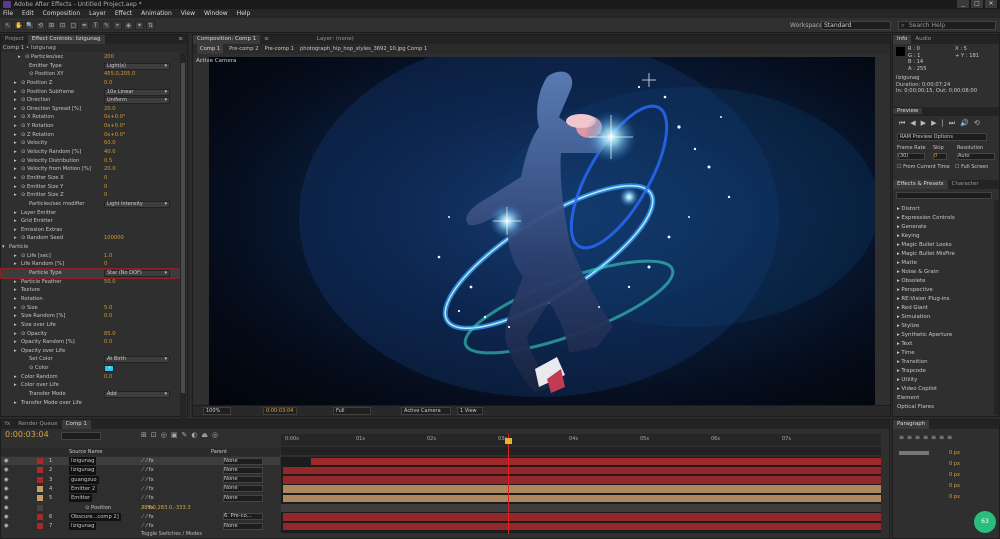 The image size is (1000, 539). Describe the element at coordinates (335, 39) in the screenshot. I see `tab-layer: Layer: (none)` at that location.